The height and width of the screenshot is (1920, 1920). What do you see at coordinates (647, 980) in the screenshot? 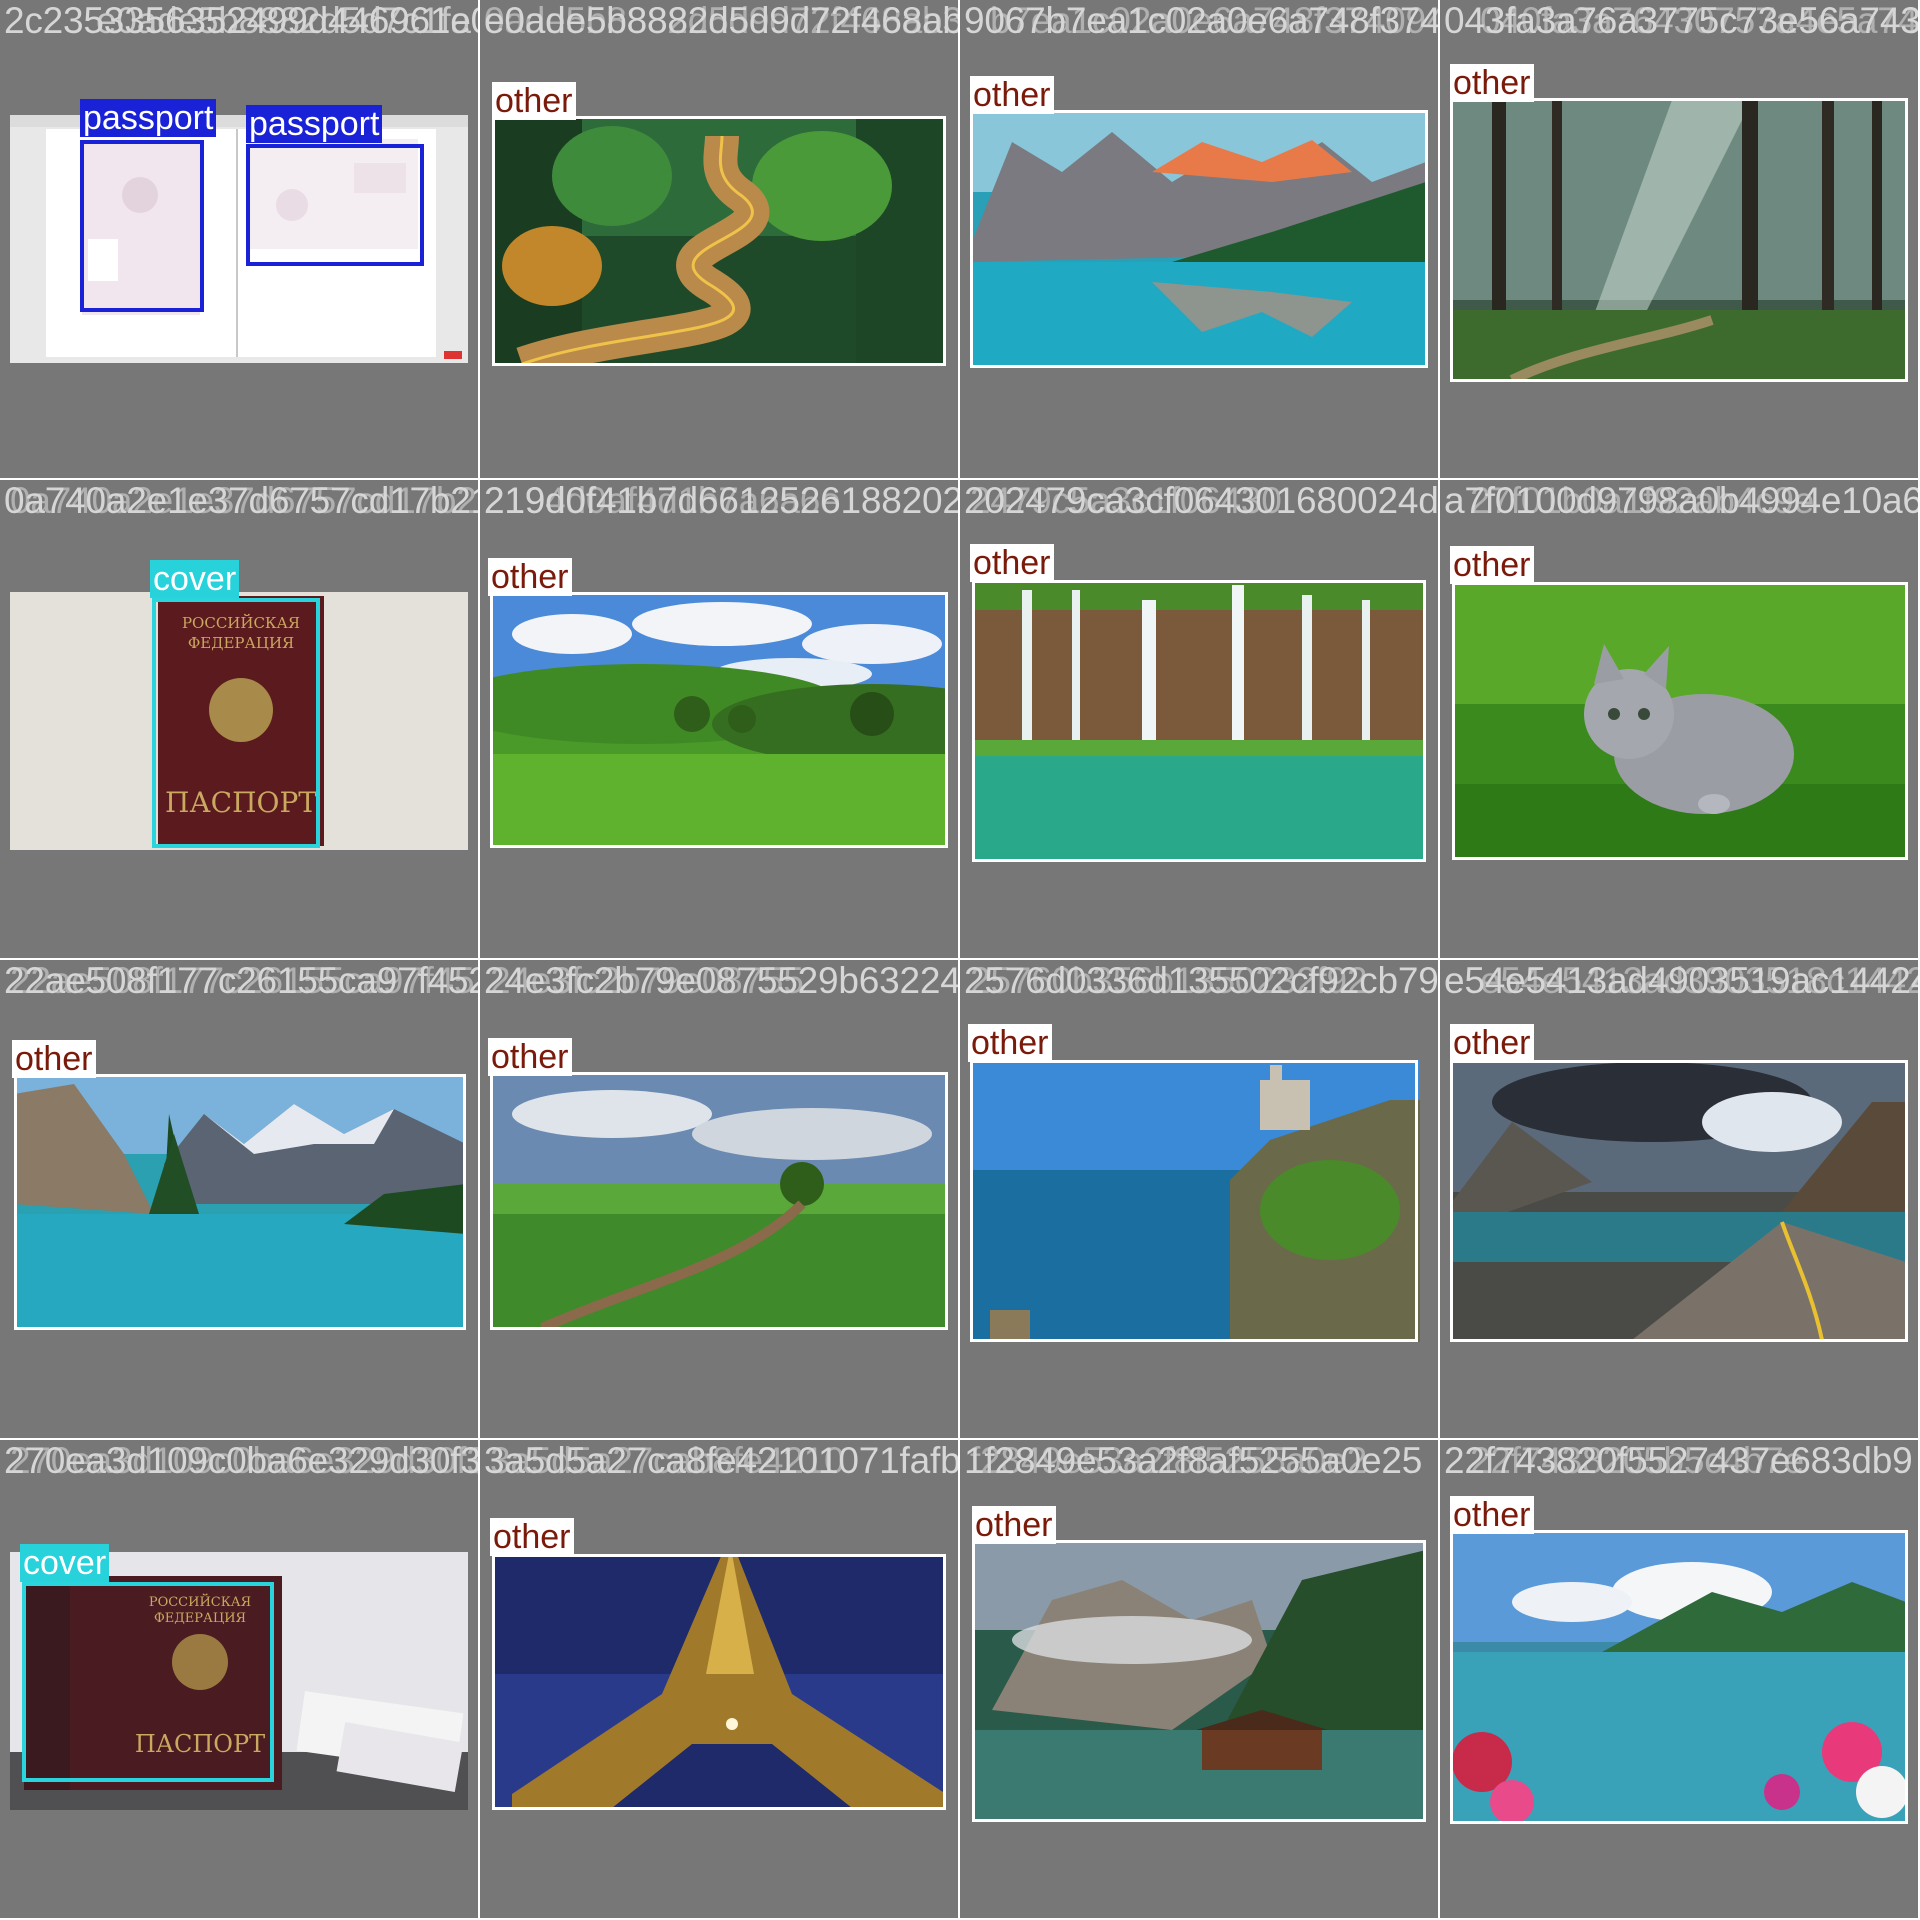
I see `tile-filename-overlap: 24e3fc2b79e08755` at bounding box center [647, 980].